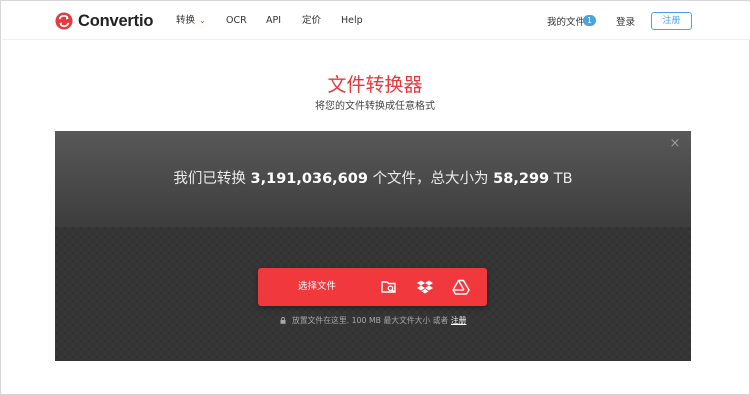 This screenshot has width=750, height=395. What do you see at coordinates (311, 21) in the screenshot?
I see `nav-pricing: 定价` at bounding box center [311, 21].